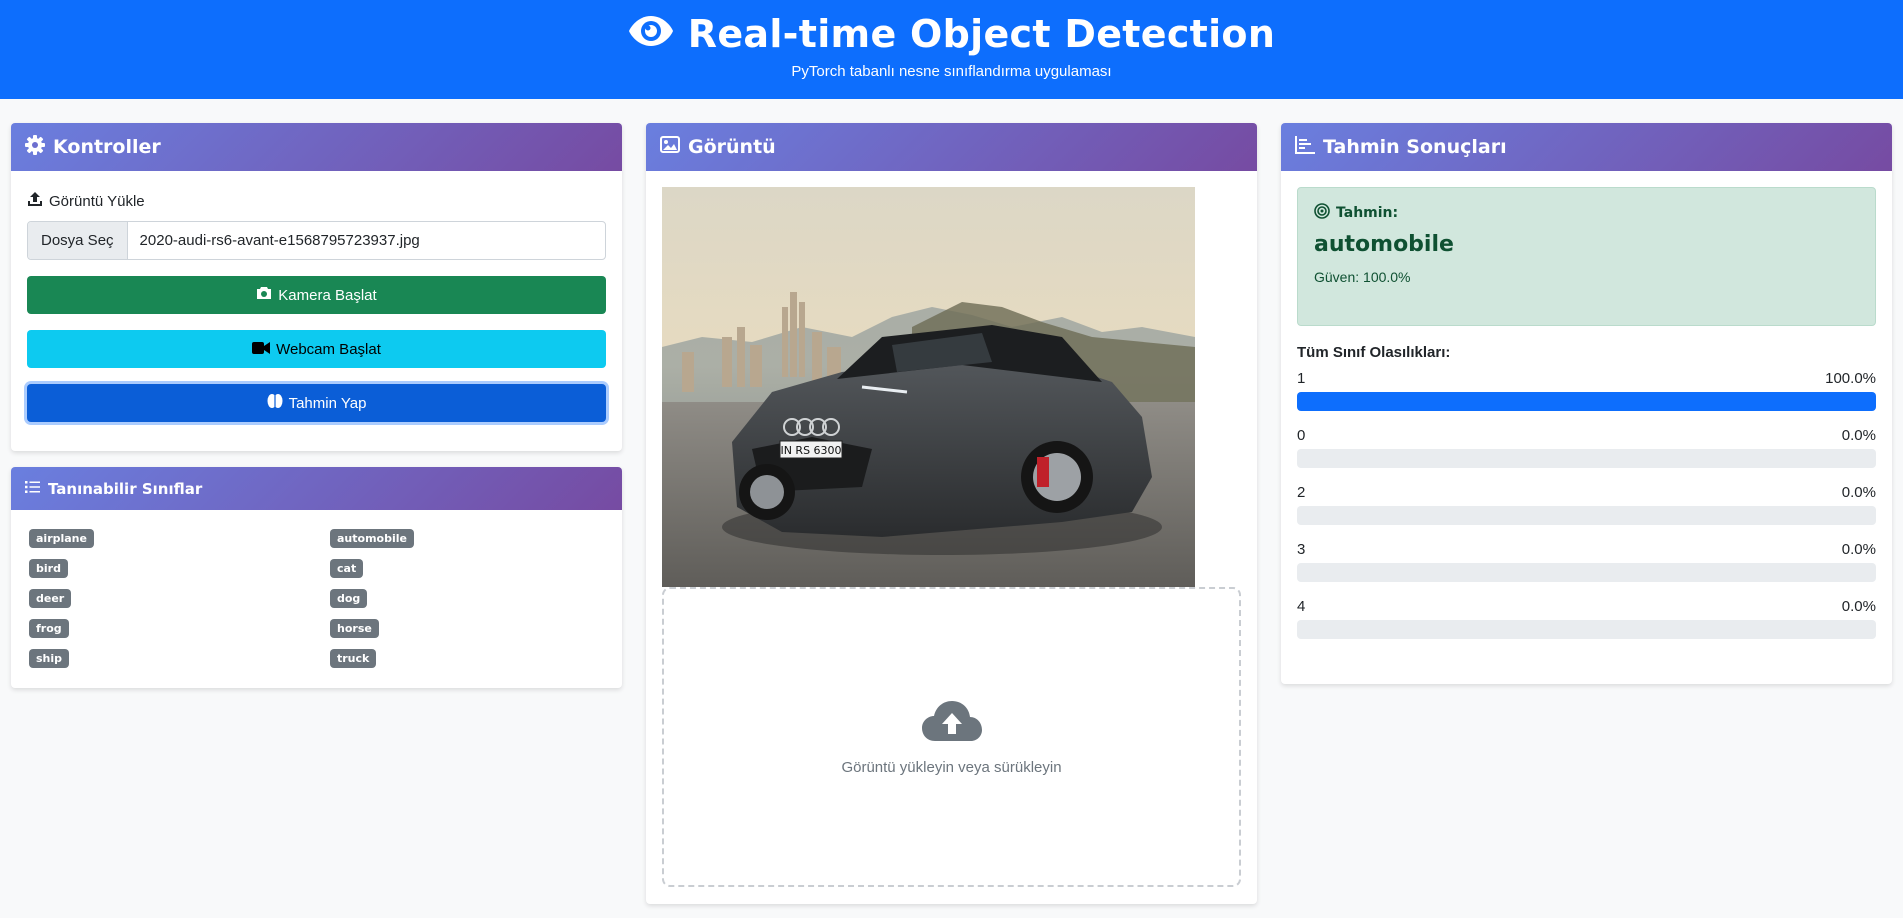 Image resolution: width=1903 pixels, height=918 pixels. I want to click on probabilities-title: Tüm Sınıf Olasılıkları:, so click(1374, 352).